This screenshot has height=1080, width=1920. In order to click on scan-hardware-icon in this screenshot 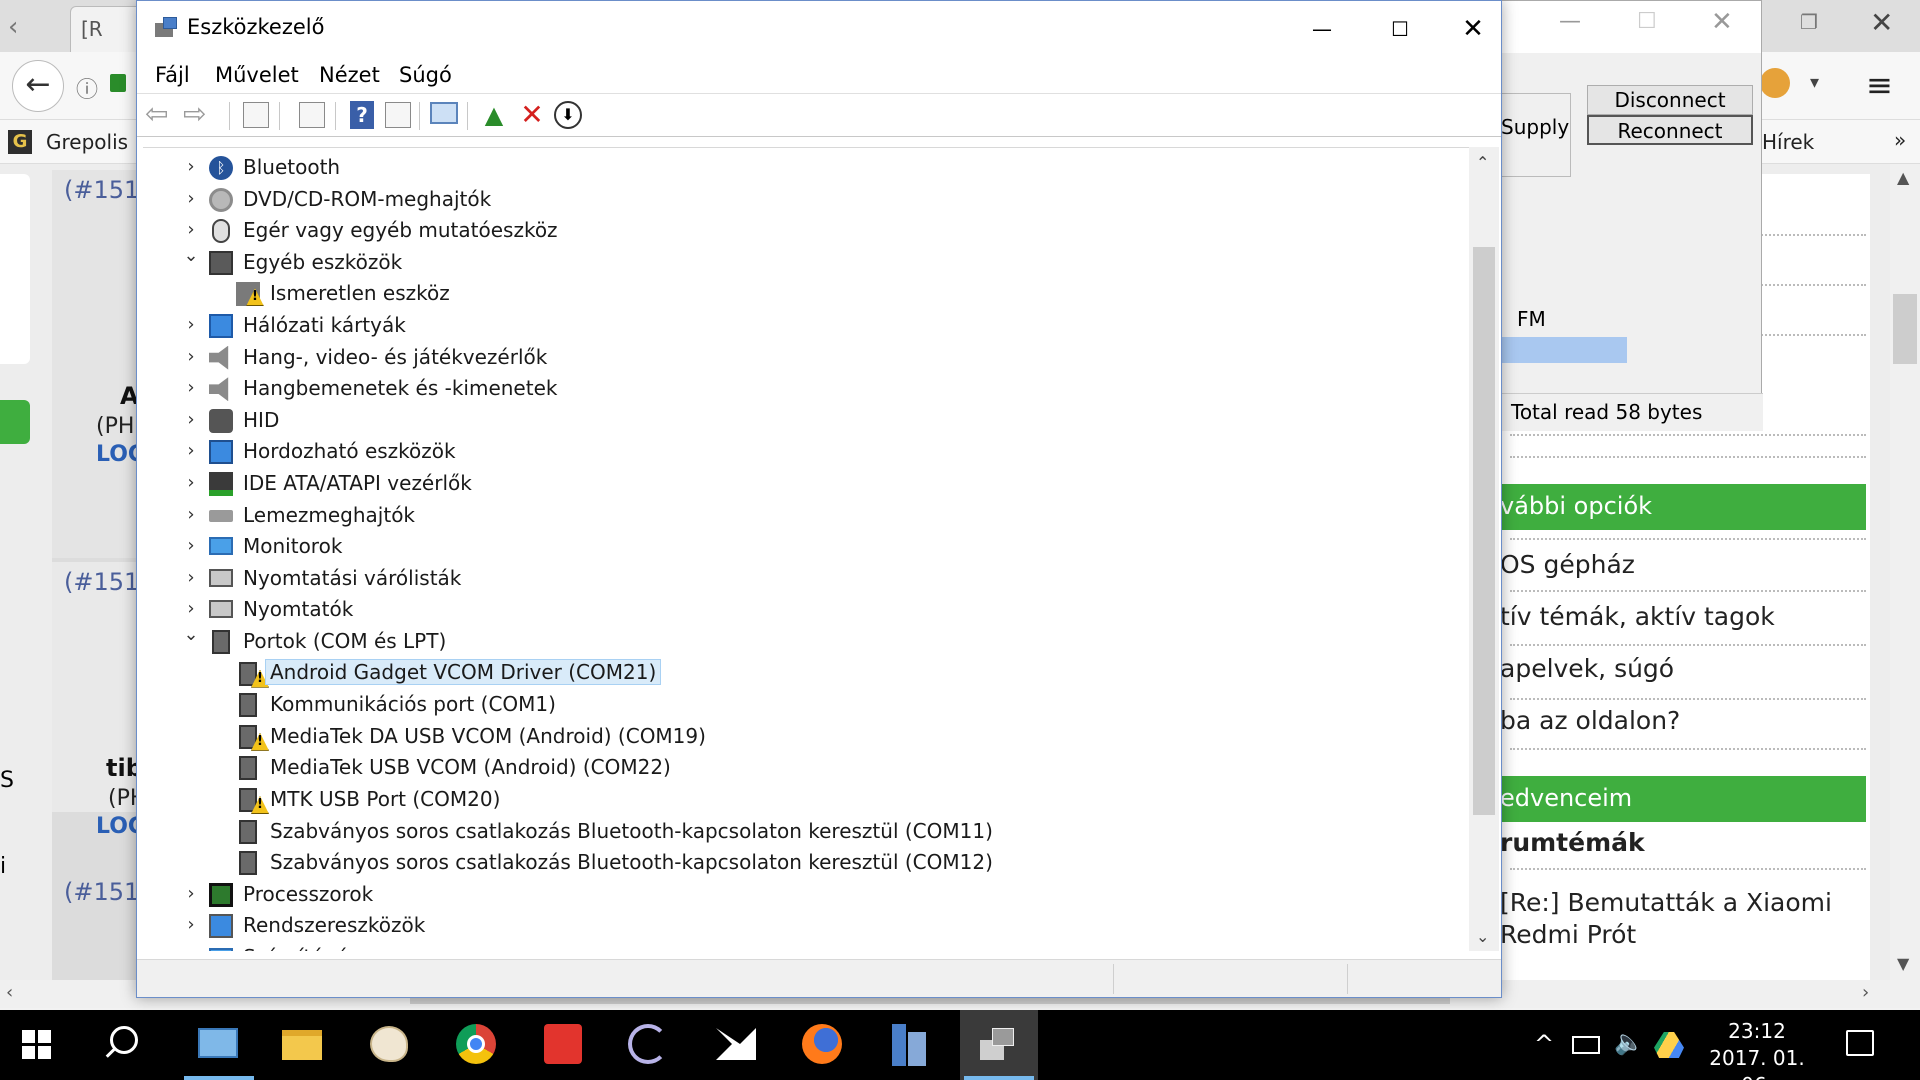, I will do `click(444, 115)`.